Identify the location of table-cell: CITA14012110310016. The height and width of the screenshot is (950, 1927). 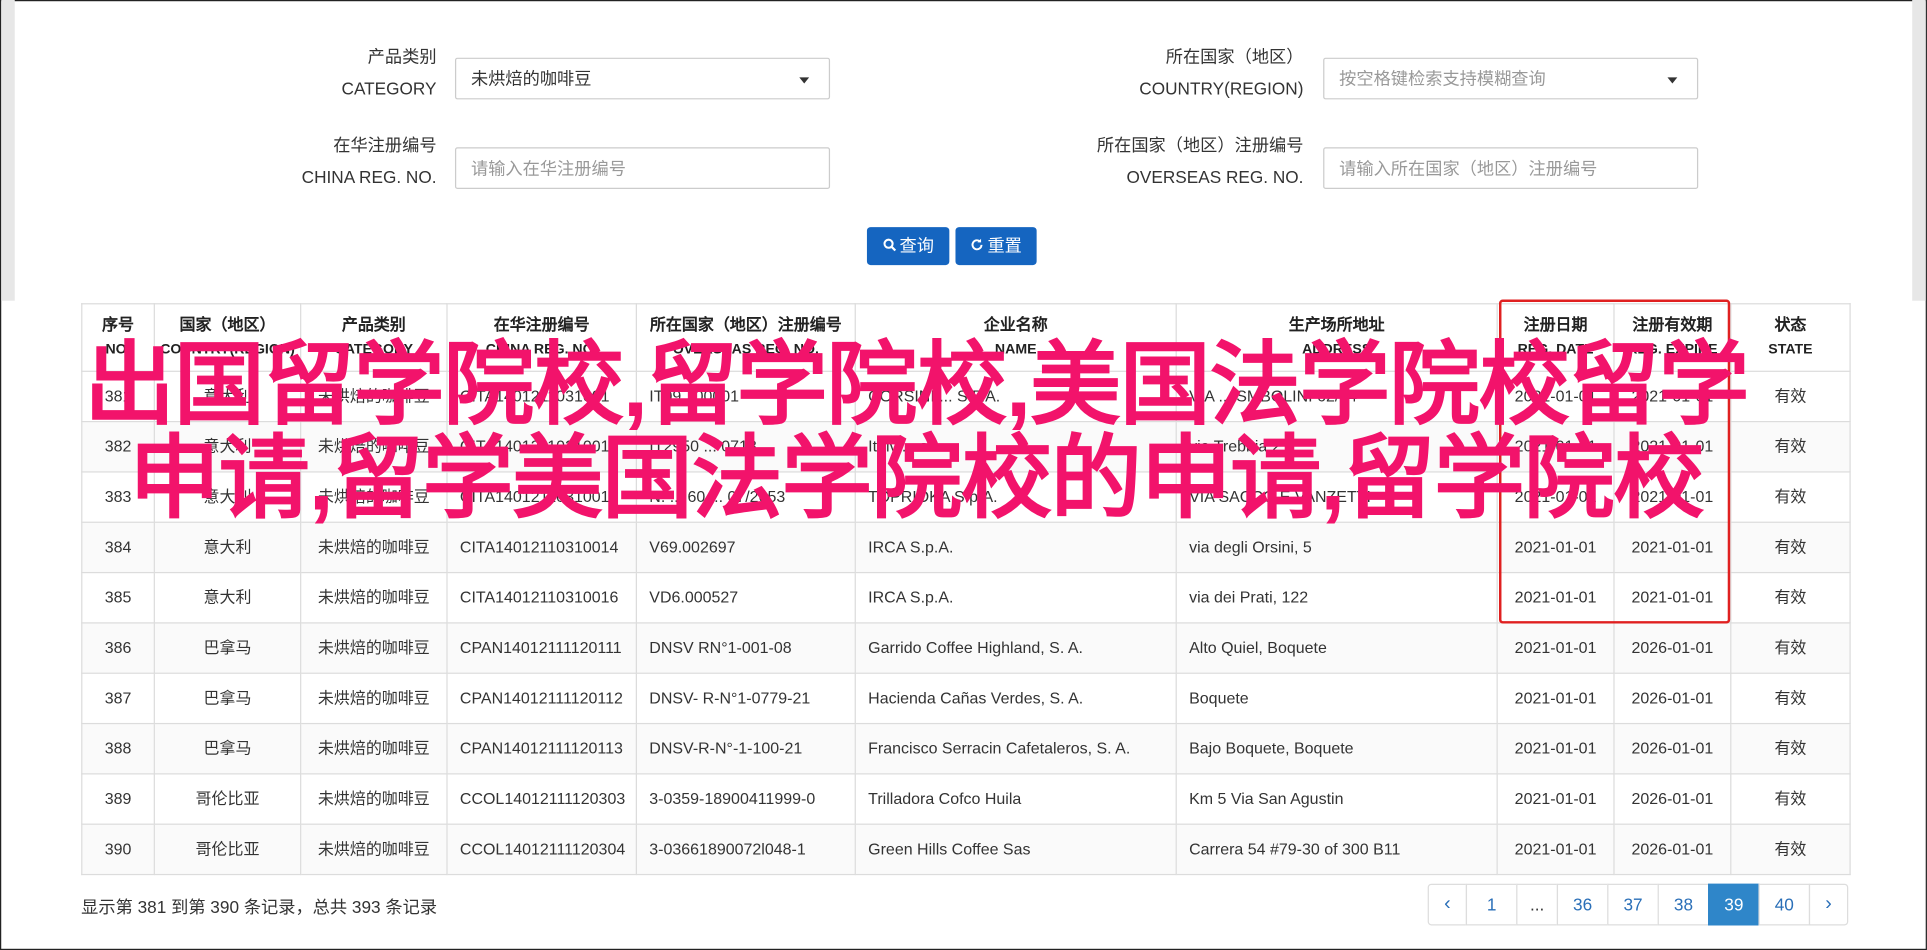
(541, 597).